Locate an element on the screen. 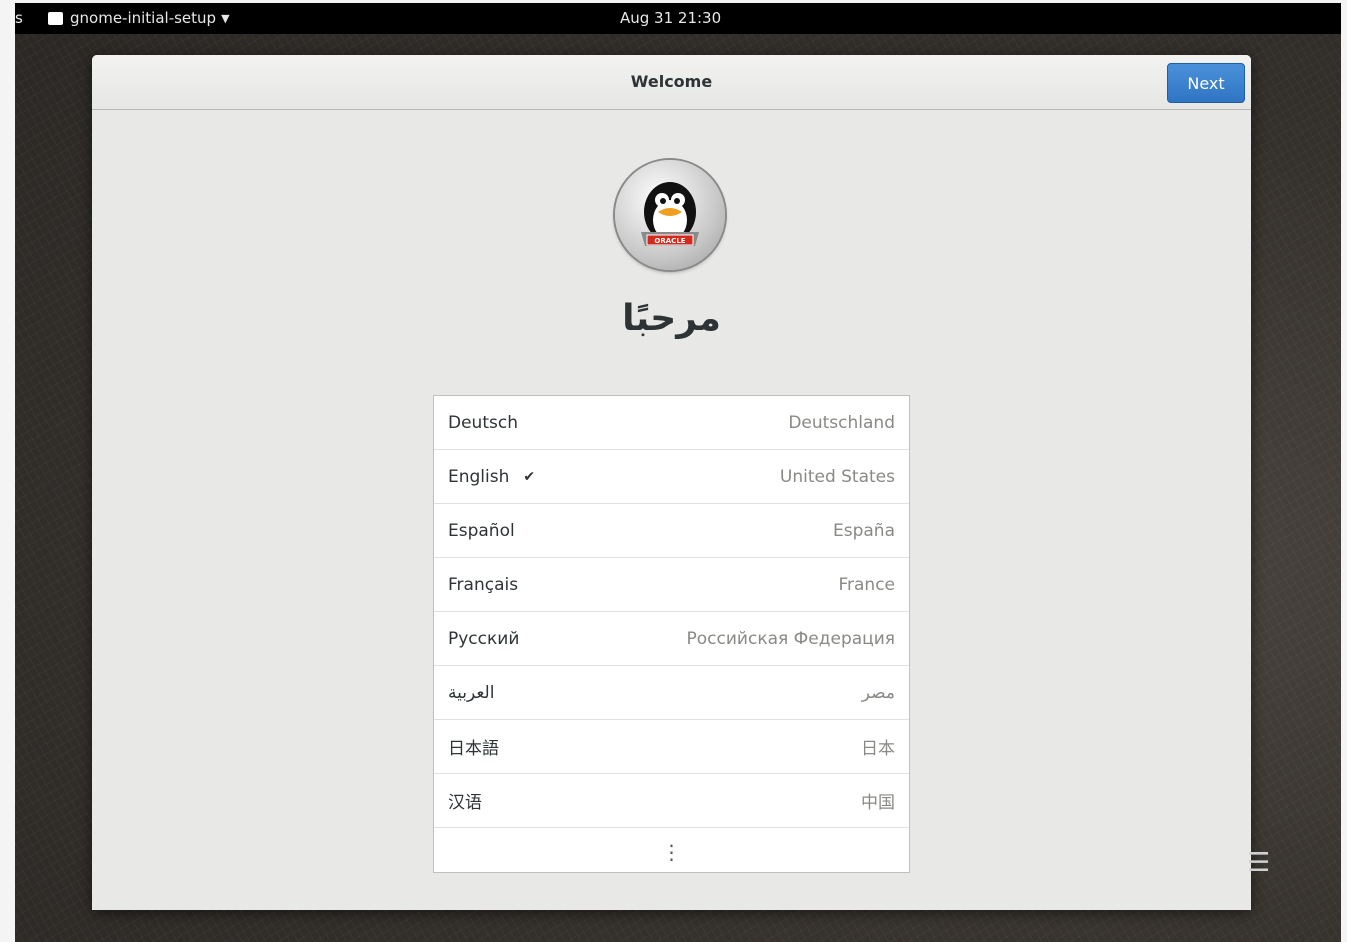  app-menu-label: gnome-initial-setup is located at coordinates (143, 18).